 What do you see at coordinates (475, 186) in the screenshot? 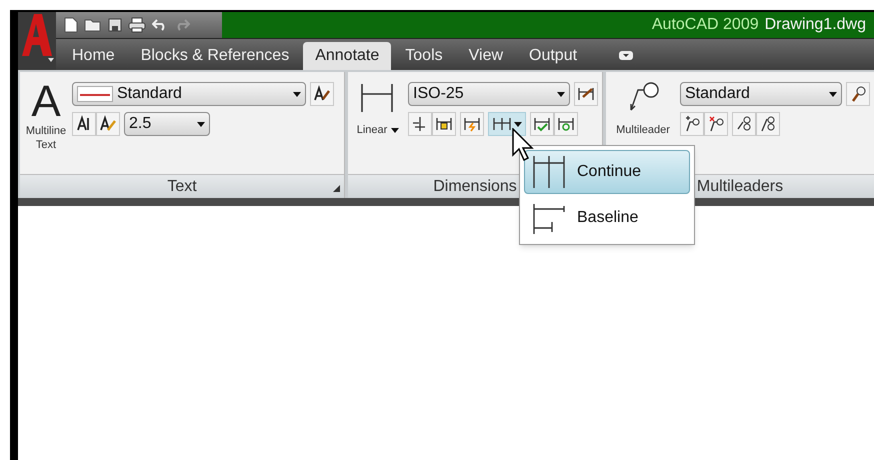
I see `panel-title: Dimensions` at bounding box center [475, 186].